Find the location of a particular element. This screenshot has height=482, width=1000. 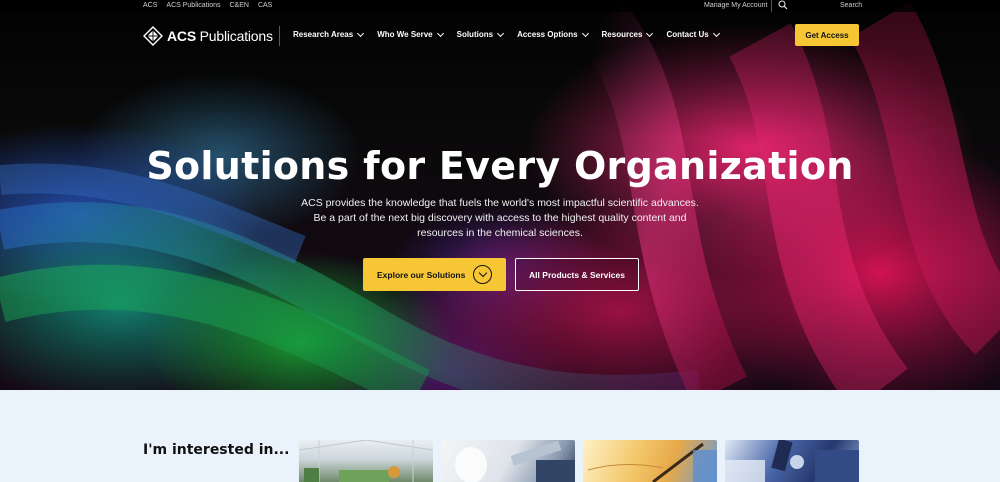

nav-item-who-we-serve: Who We Serve is located at coordinates (410, 34).